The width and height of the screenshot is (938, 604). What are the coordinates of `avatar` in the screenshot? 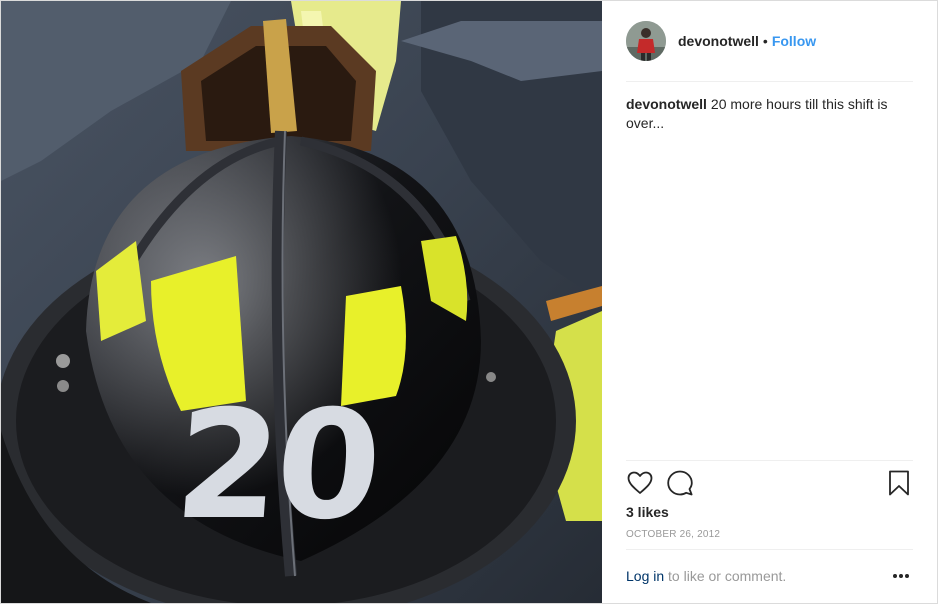 It's located at (646, 41).